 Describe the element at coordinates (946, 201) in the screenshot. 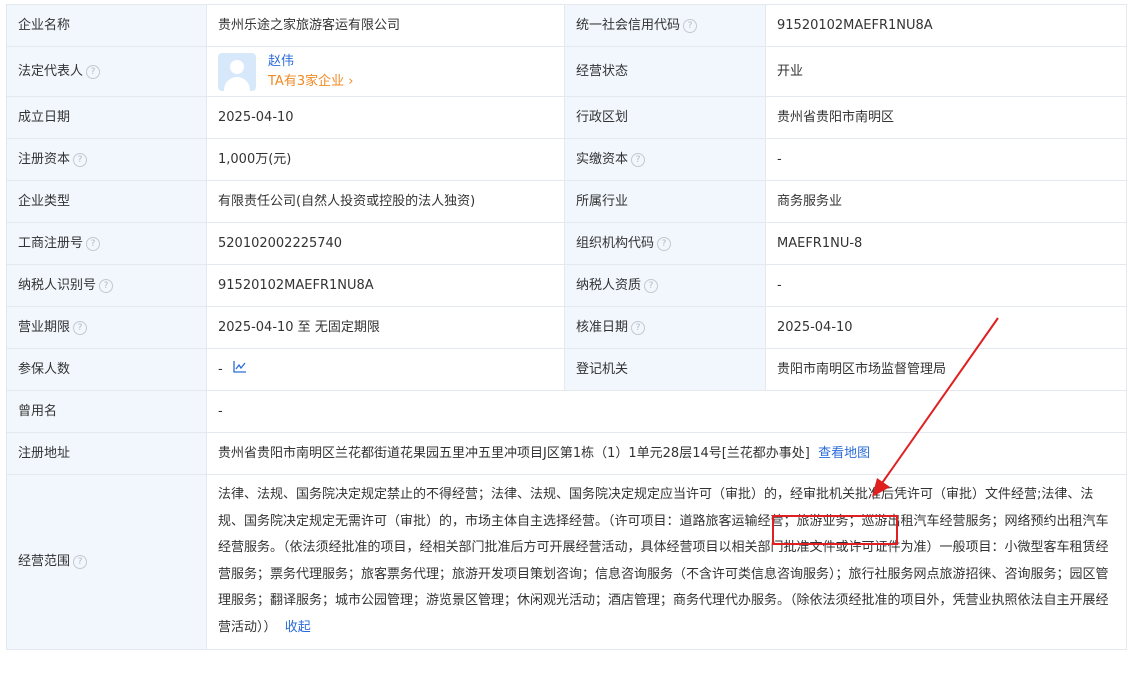

I see `value-industry: 商务服务业` at that location.